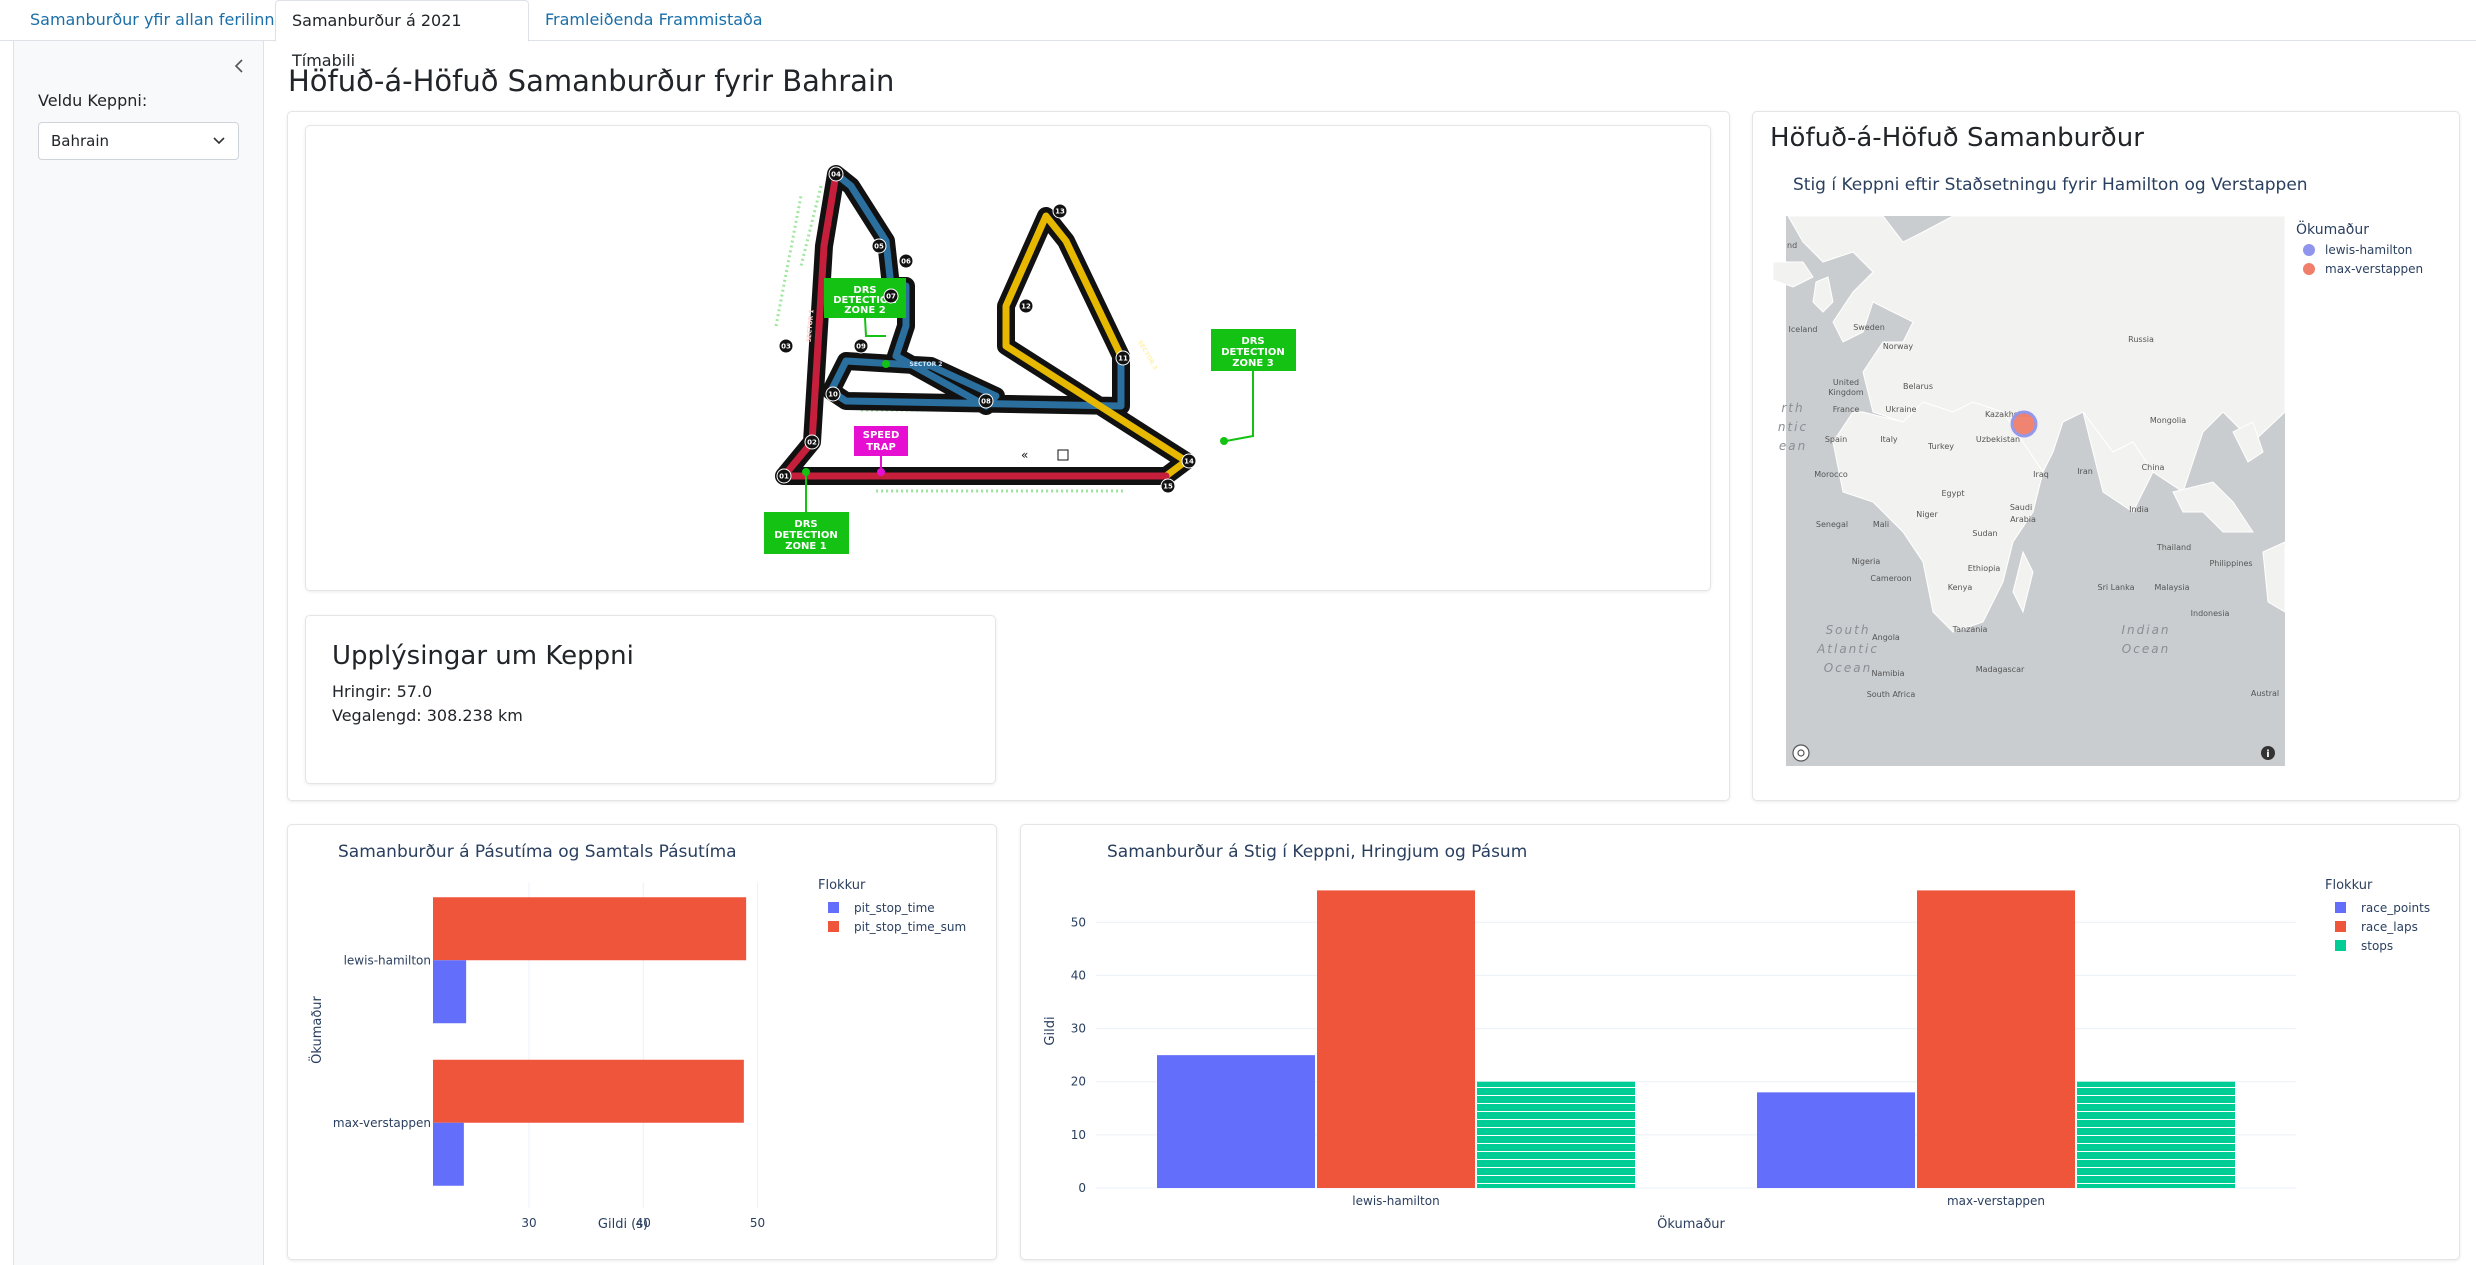 The height and width of the screenshot is (1265, 2476). What do you see at coordinates (1890, 578) in the screenshot?
I see `map-place-label: Cameroon` at bounding box center [1890, 578].